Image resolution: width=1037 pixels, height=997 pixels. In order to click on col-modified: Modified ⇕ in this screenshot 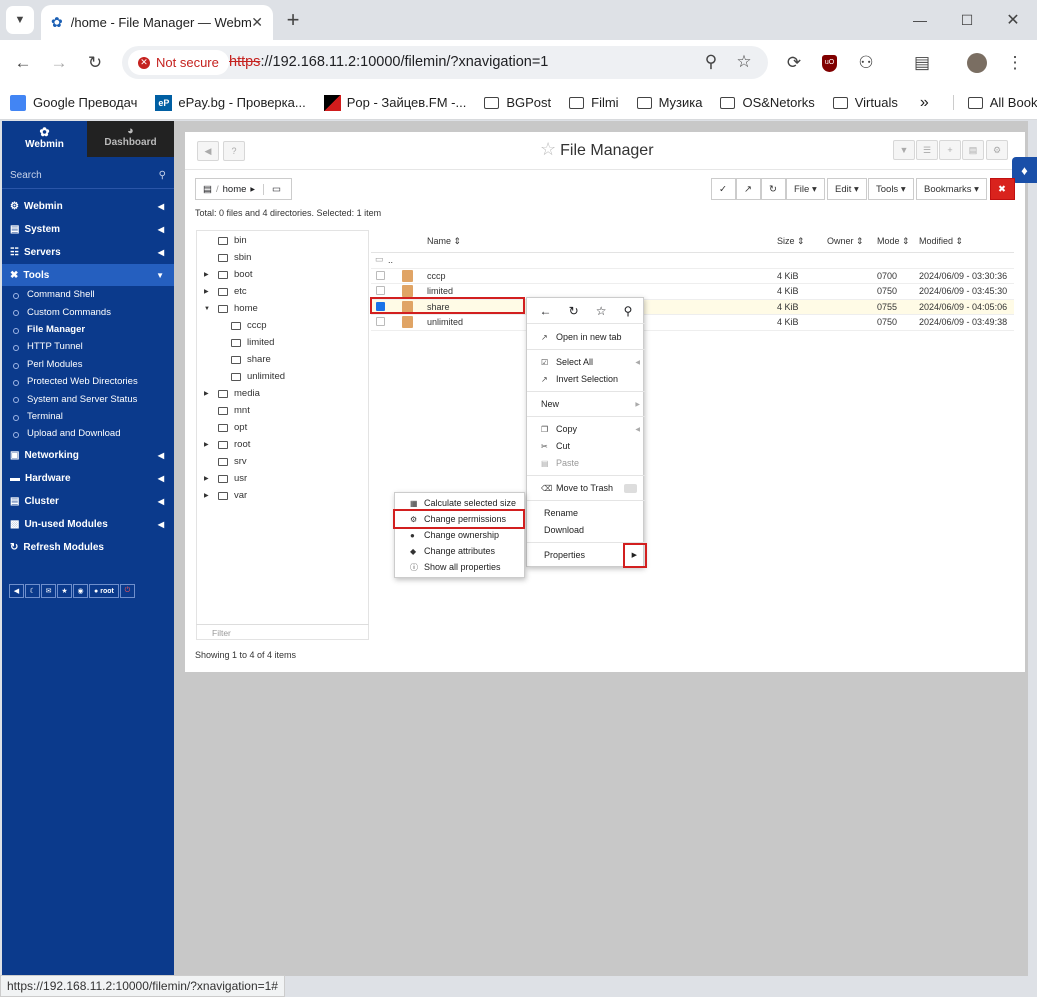, I will do `click(941, 241)`.